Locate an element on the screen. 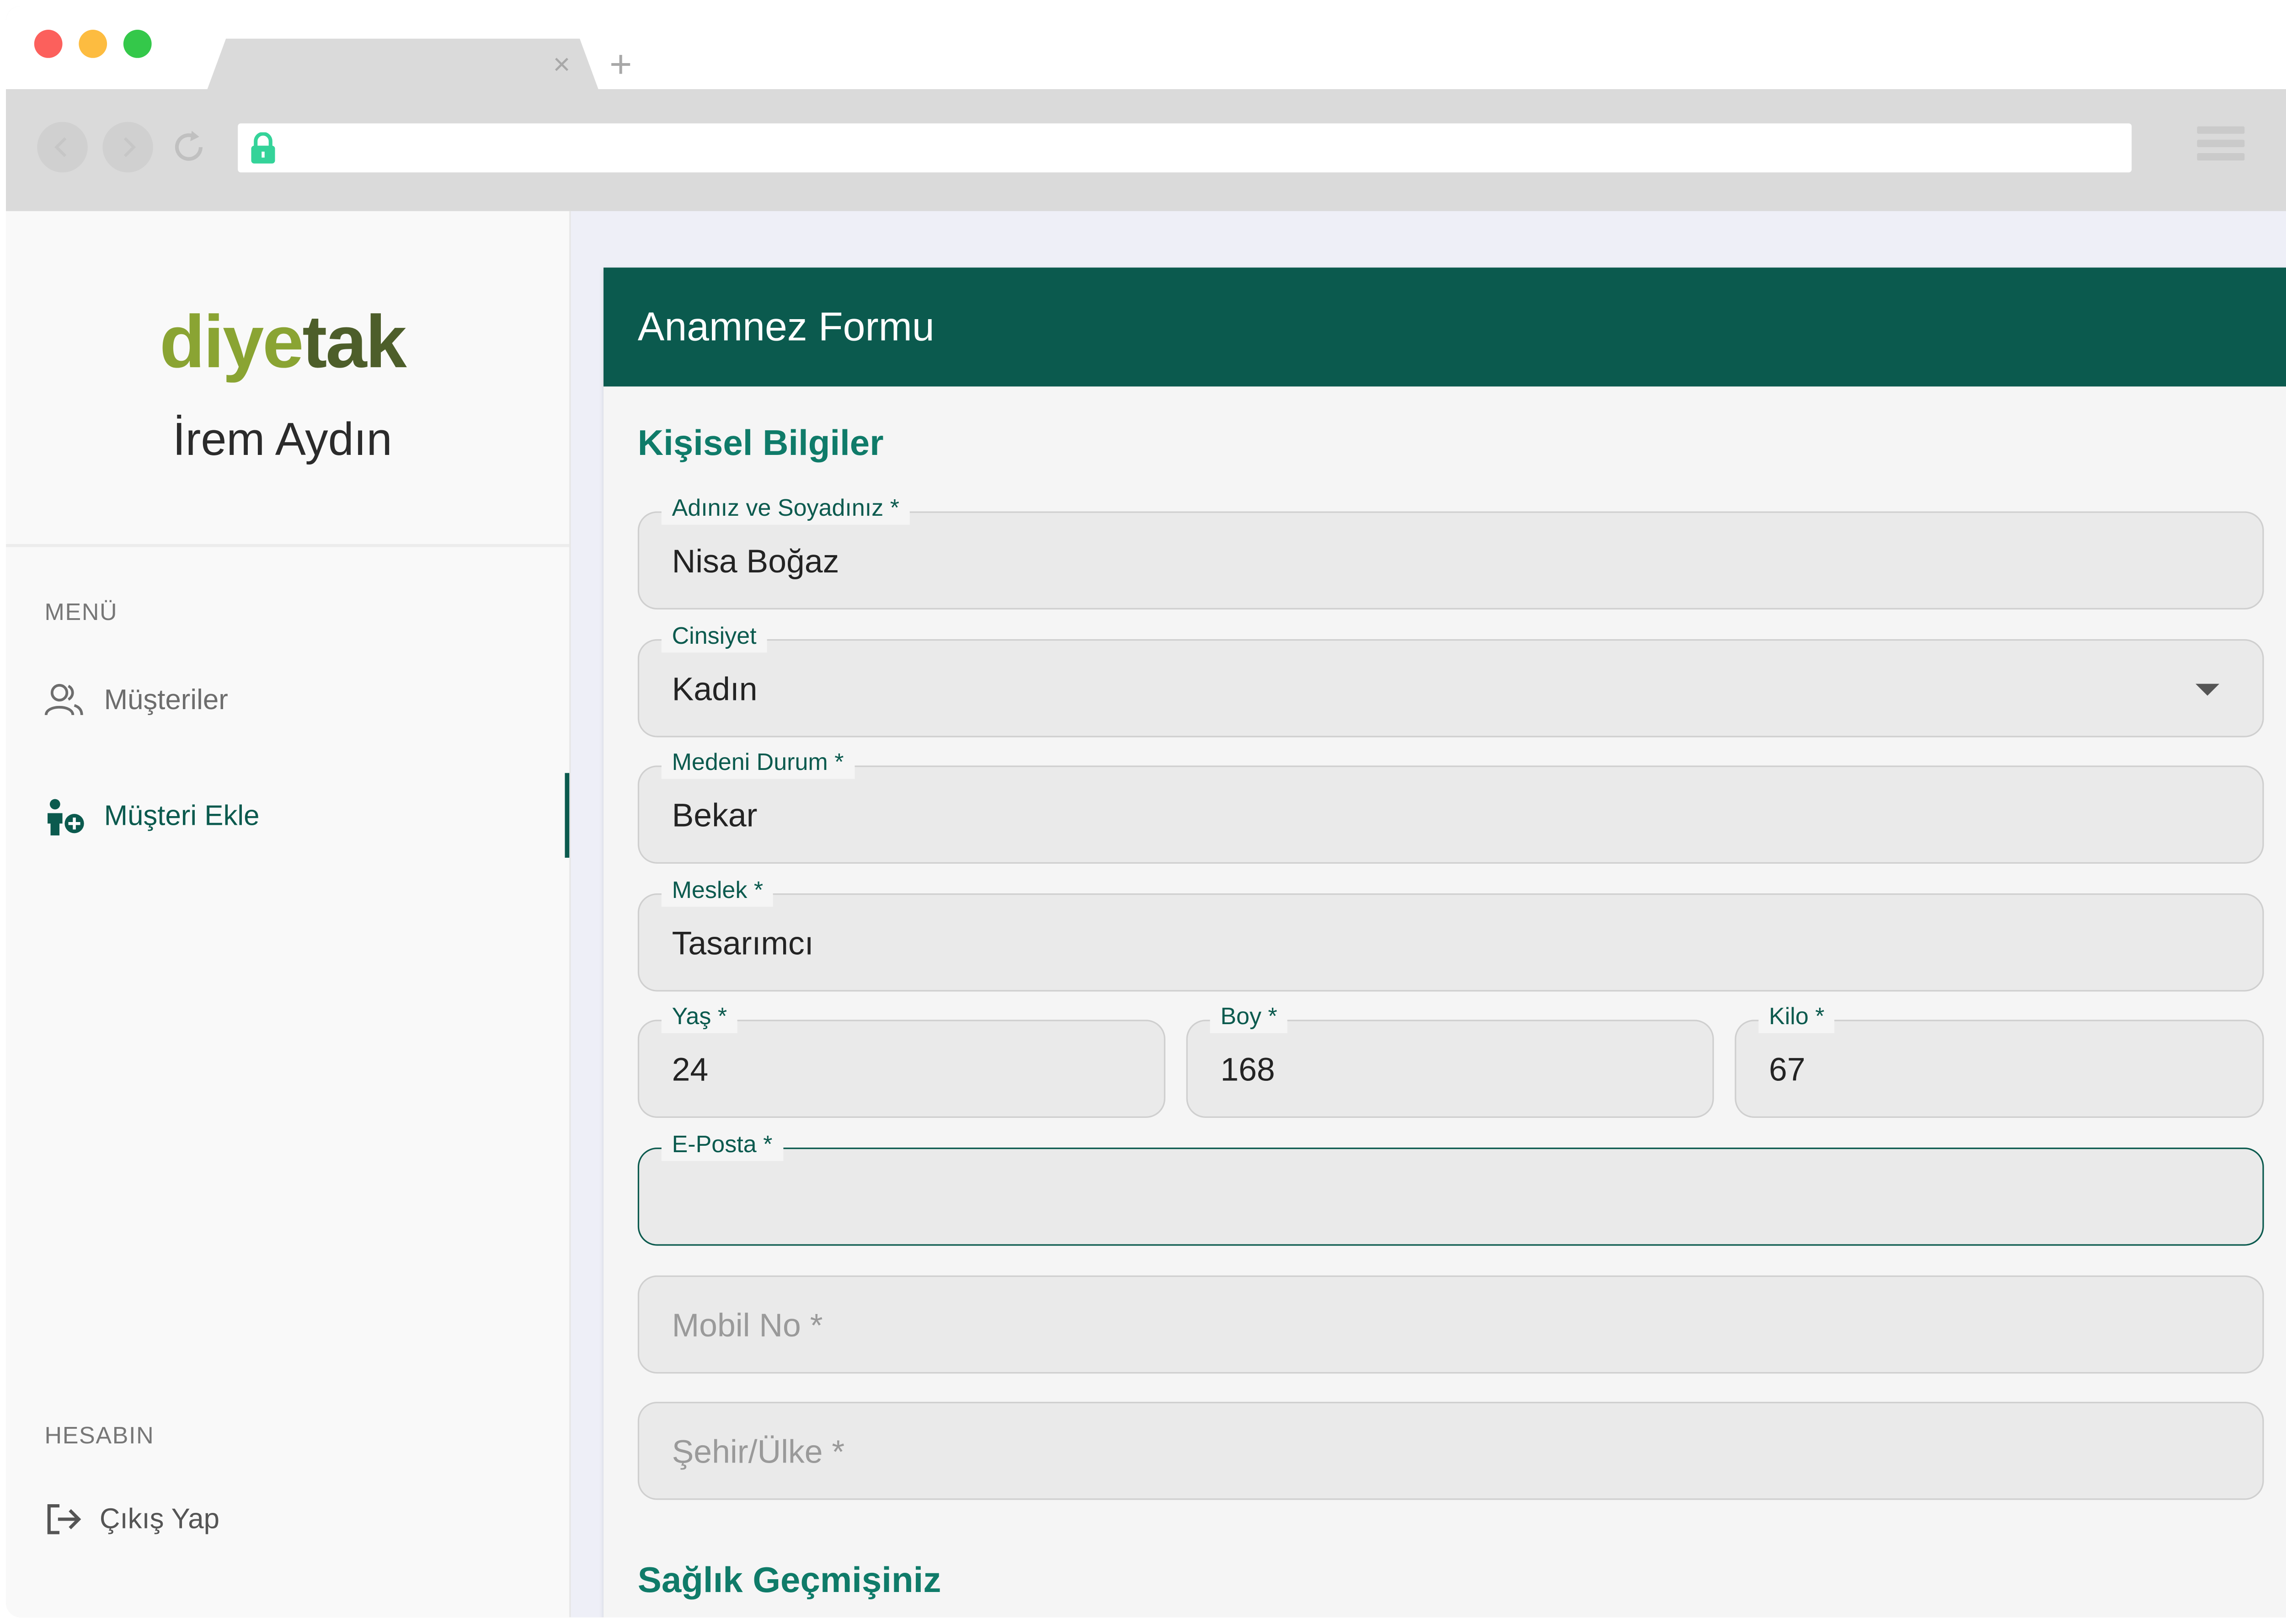  field-placeholder: Mobil No * is located at coordinates (747, 1325).